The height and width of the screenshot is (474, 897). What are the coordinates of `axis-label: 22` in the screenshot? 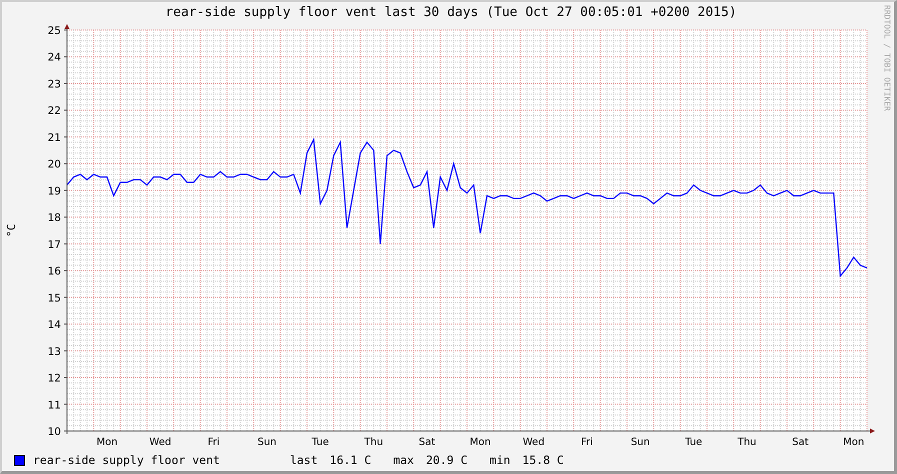 It's located at (54, 111).